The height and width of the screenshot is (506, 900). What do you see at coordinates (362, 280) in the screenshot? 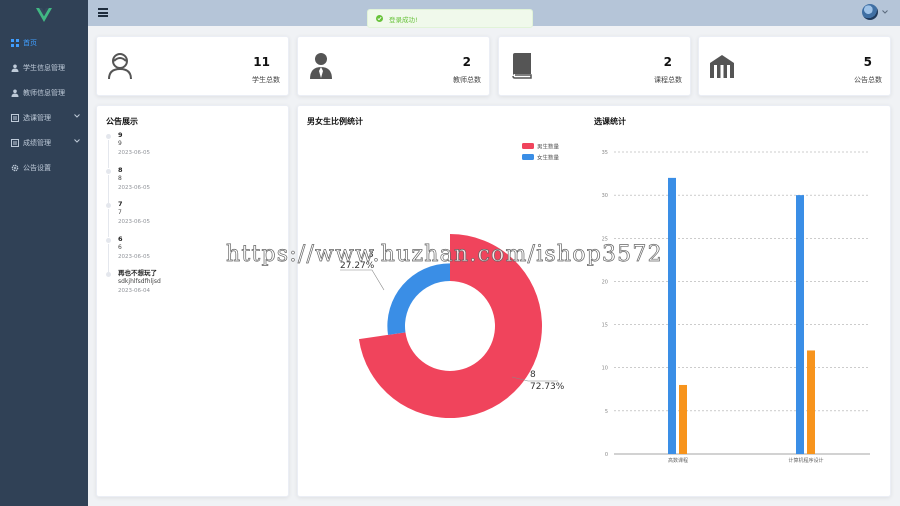
I see `pie-label-line-female` at bounding box center [362, 280].